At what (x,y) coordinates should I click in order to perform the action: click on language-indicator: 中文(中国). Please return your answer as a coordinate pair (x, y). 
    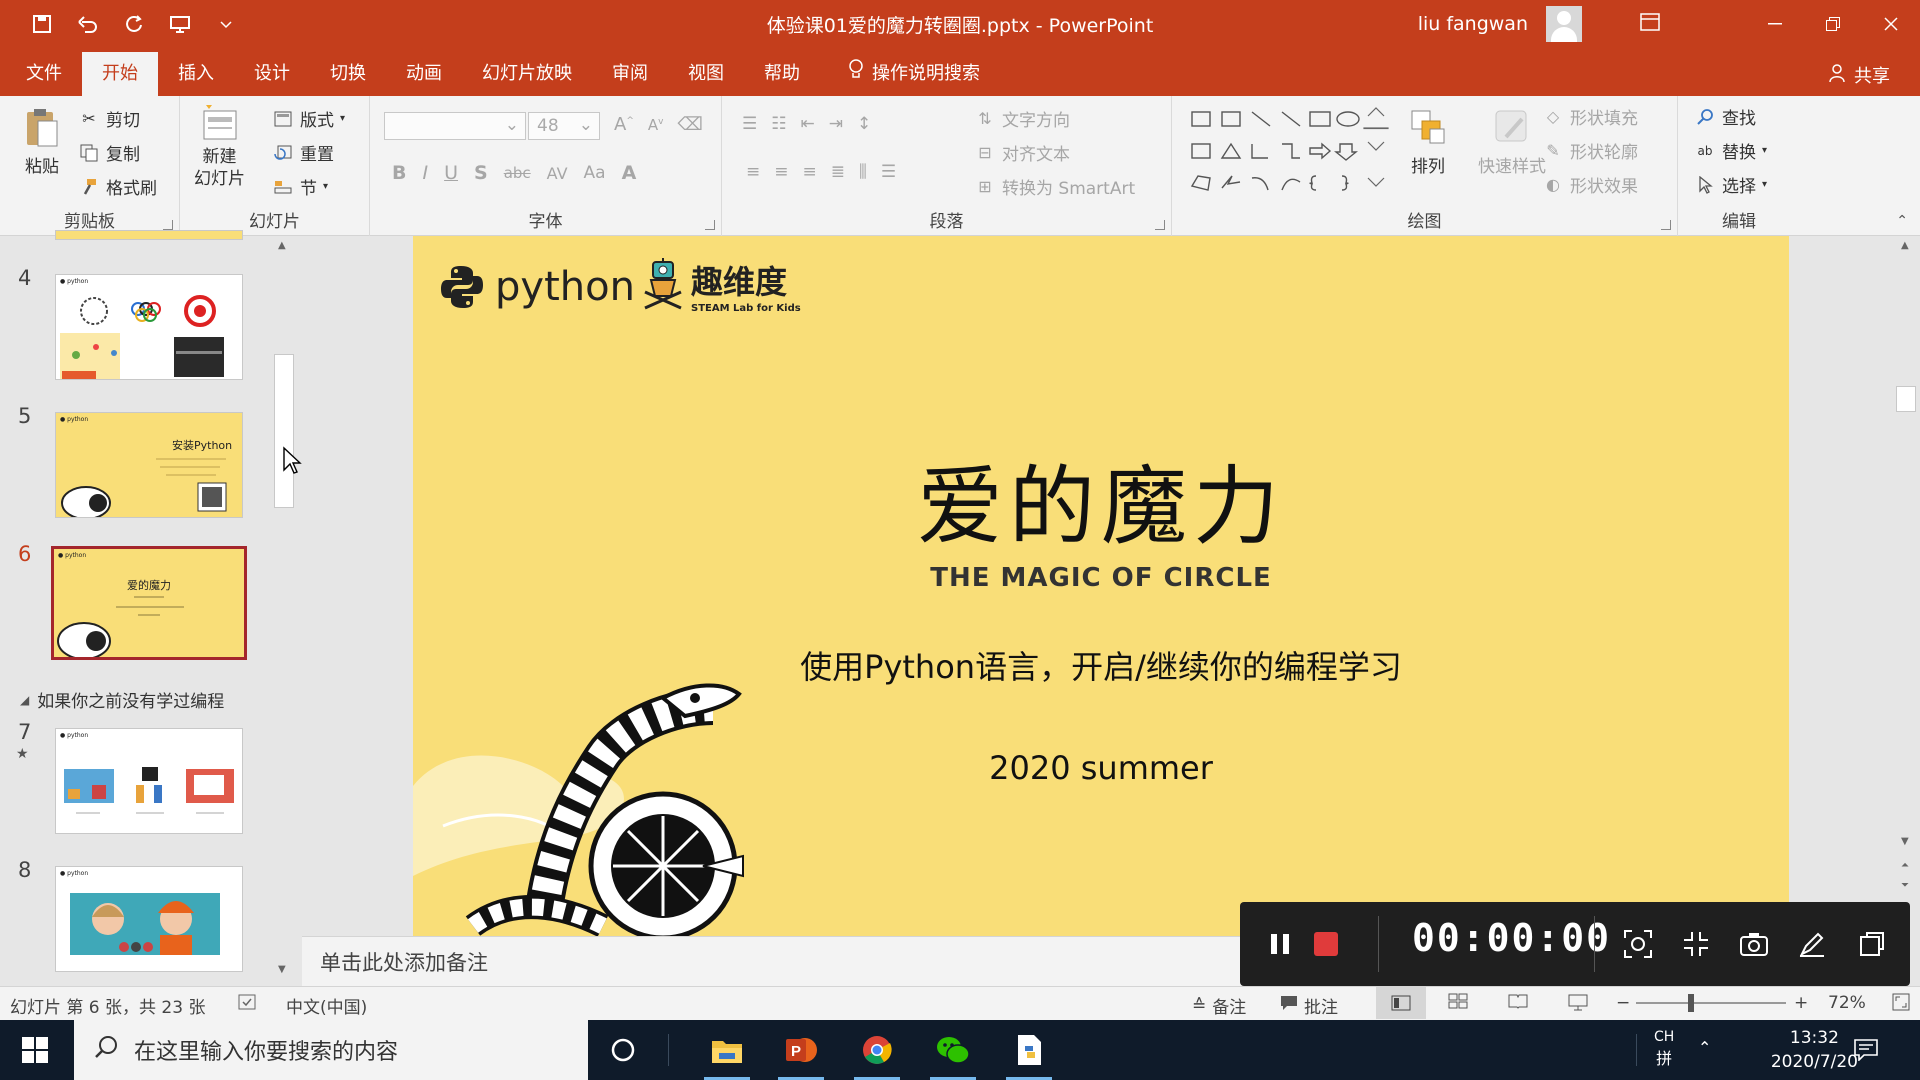
    Looking at the image, I should click on (326, 1005).